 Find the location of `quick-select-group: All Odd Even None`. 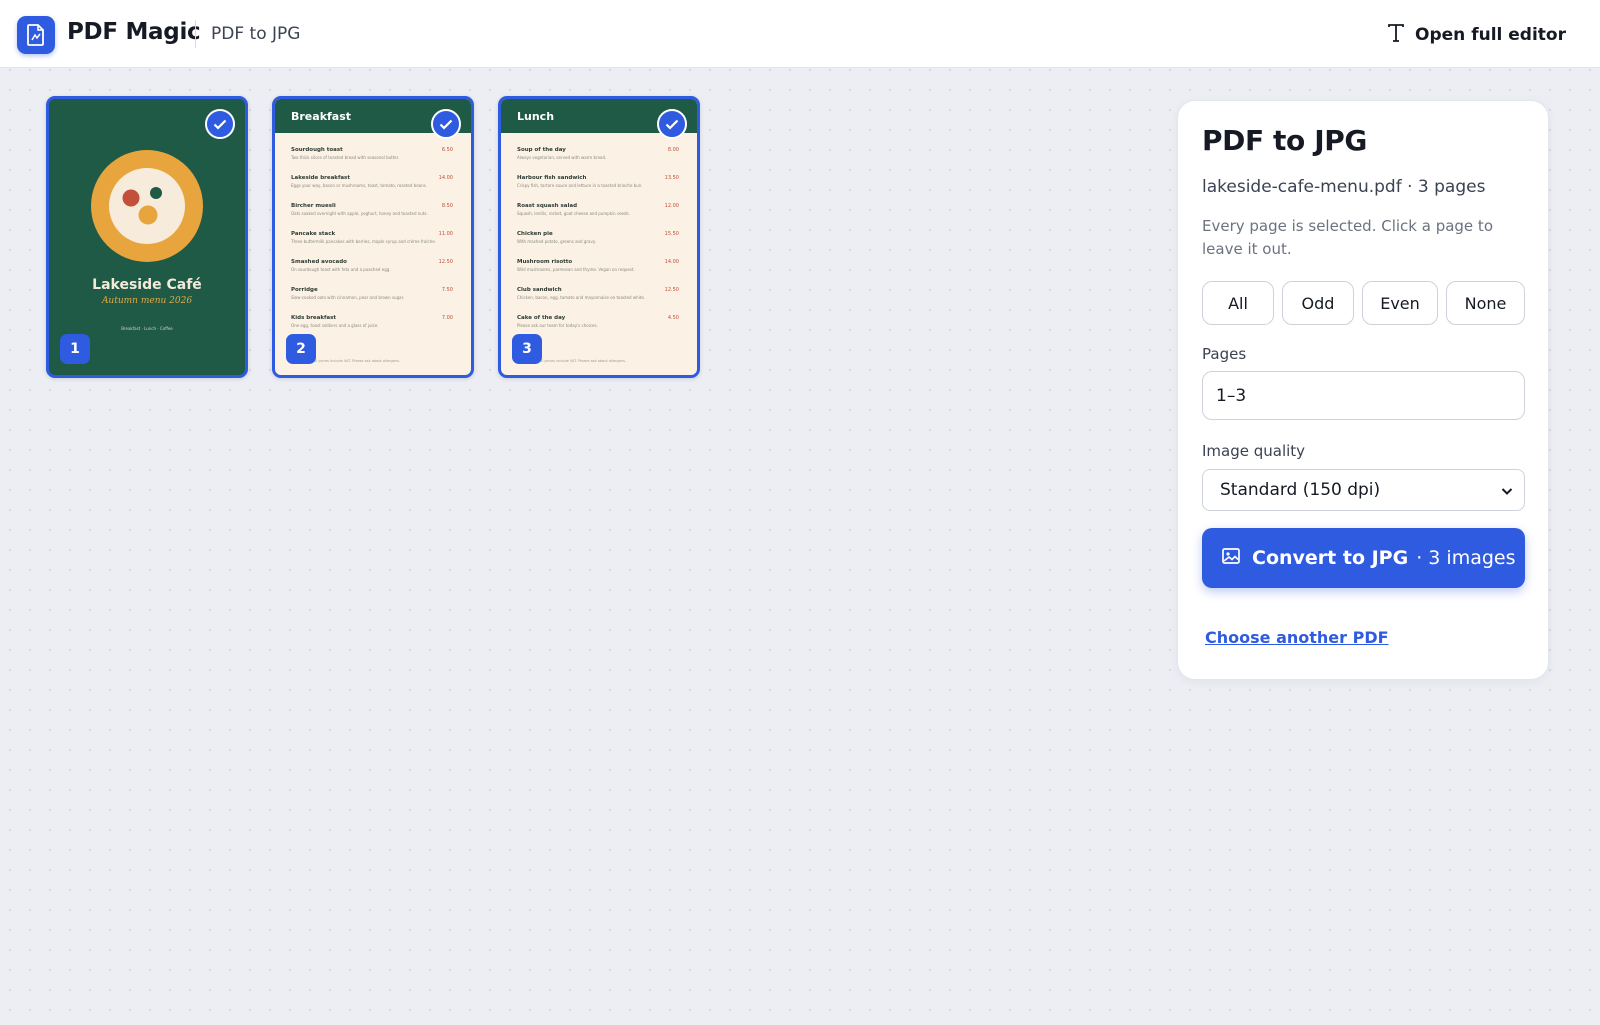

quick-select-group: All Odd Even None is located at coordinates (1363, 303).